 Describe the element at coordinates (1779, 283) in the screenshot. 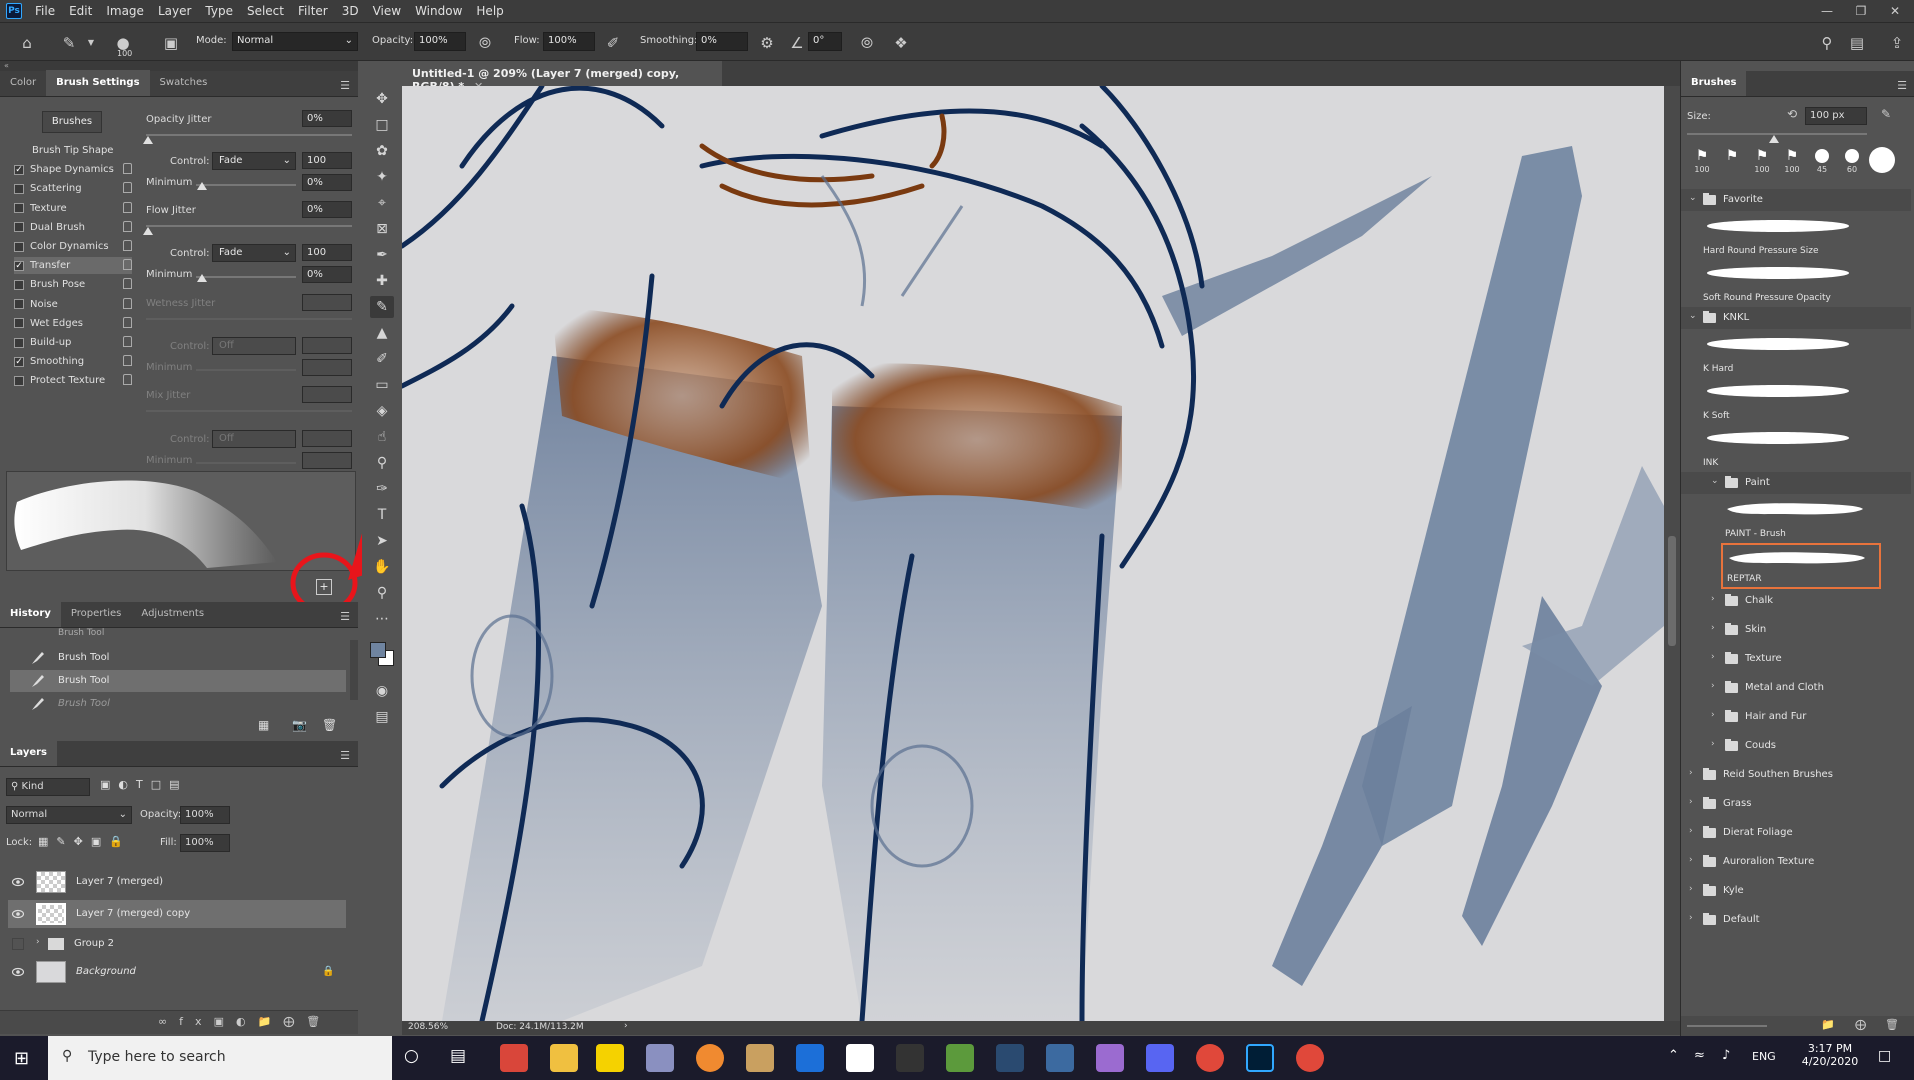

I see `brush-preset-item: Soft Round Pressure Opacity` at that location.